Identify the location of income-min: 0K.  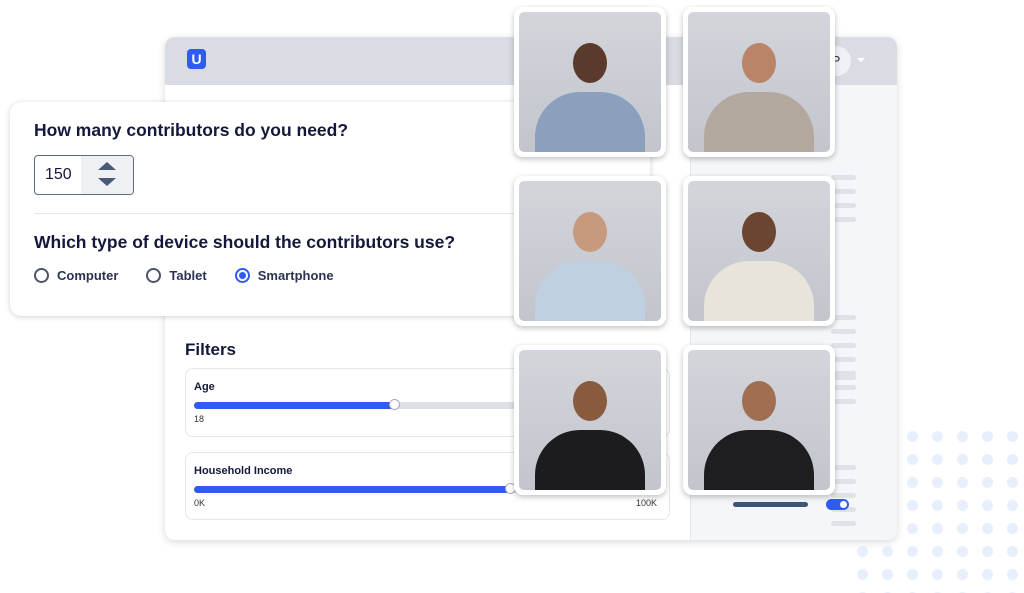
(200, 503).